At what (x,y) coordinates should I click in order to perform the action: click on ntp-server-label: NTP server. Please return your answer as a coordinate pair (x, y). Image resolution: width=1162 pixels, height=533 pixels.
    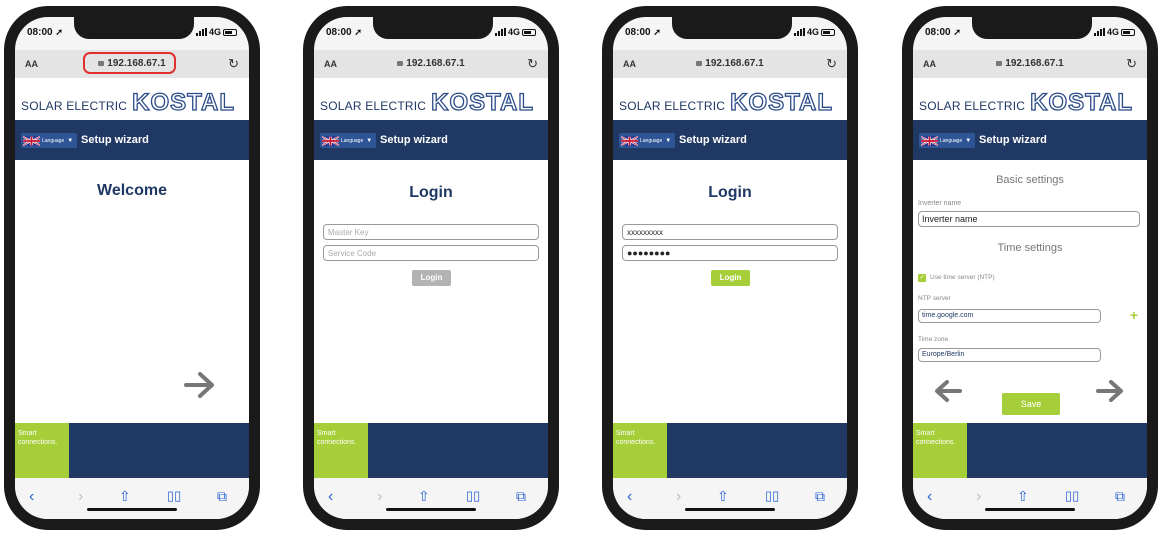
    Looking at the image, I should click on (934, 298).